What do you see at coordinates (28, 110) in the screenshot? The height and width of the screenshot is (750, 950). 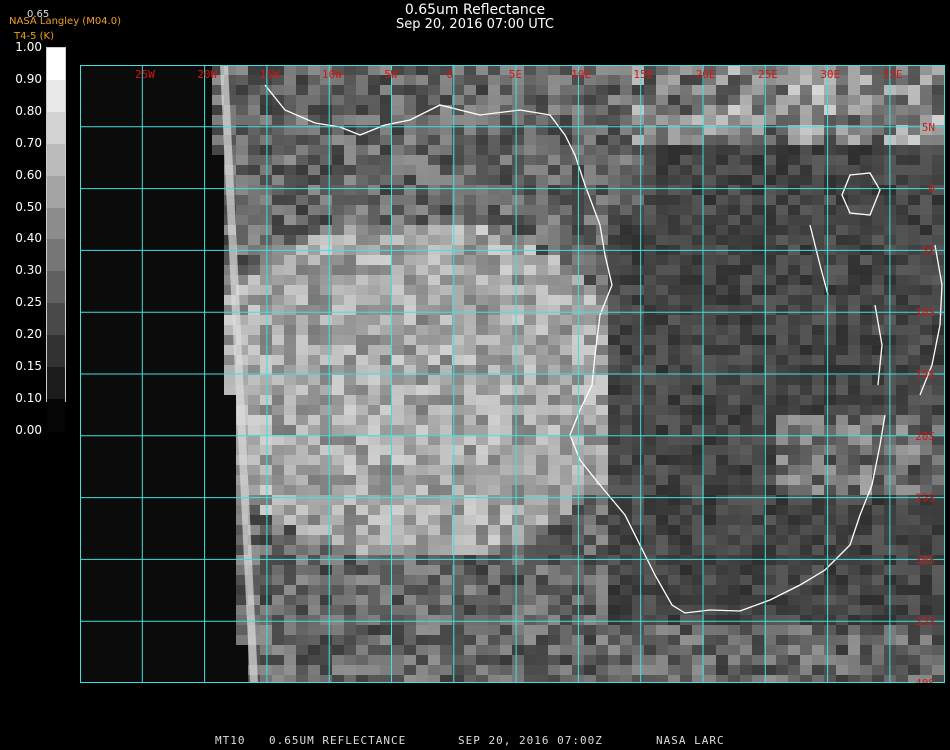 I see `colorbar-tick-label: 0.80` at bounding box center [28, 110].